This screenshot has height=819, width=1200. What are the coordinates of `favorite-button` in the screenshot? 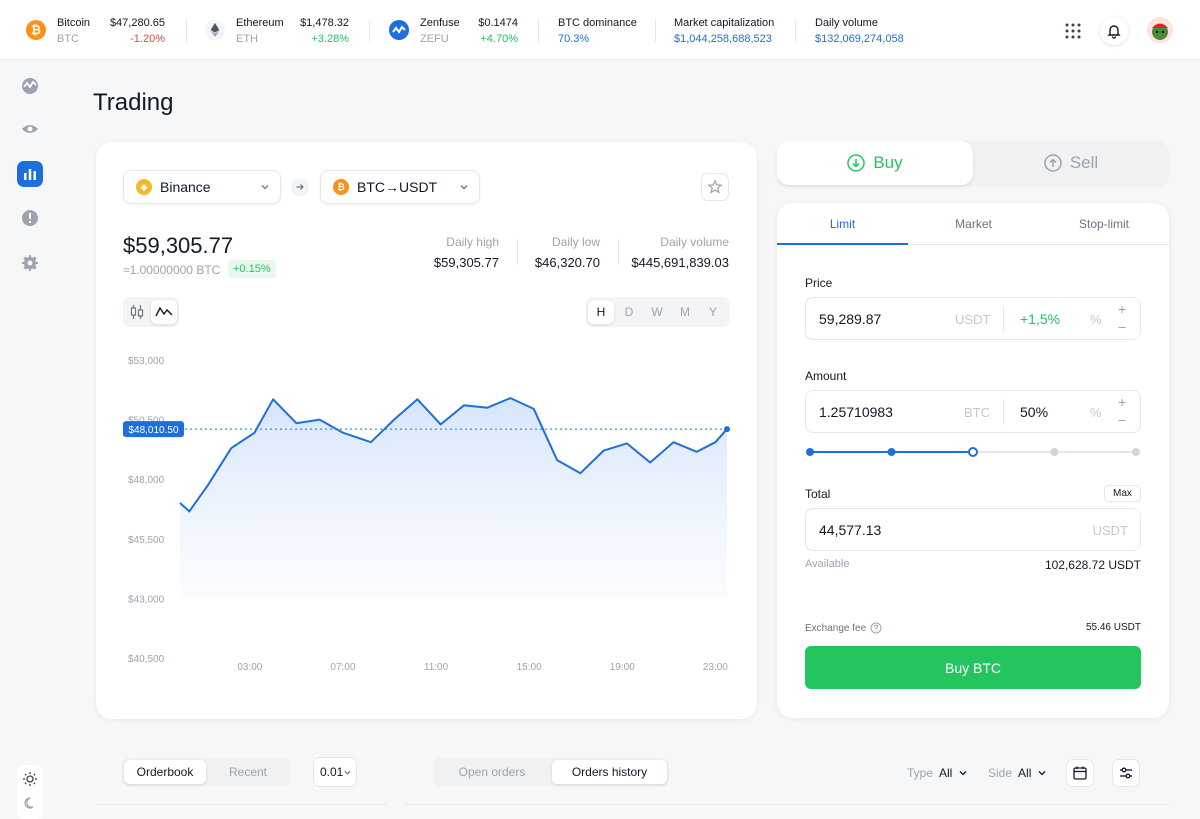 It's located at (715, 187).